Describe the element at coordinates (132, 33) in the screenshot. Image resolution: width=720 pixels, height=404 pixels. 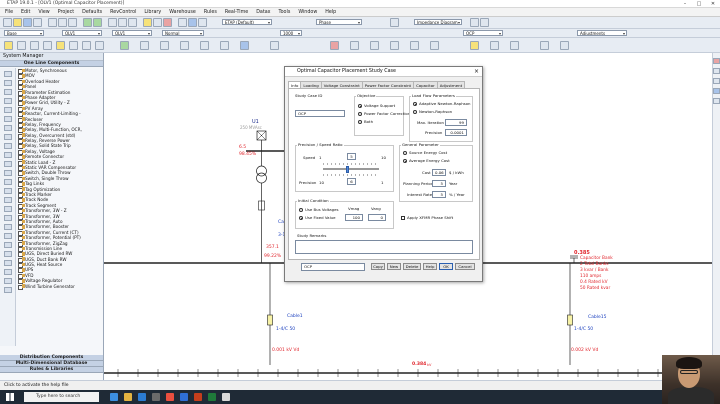
I see `olv-config-select: OLV1` at that location.